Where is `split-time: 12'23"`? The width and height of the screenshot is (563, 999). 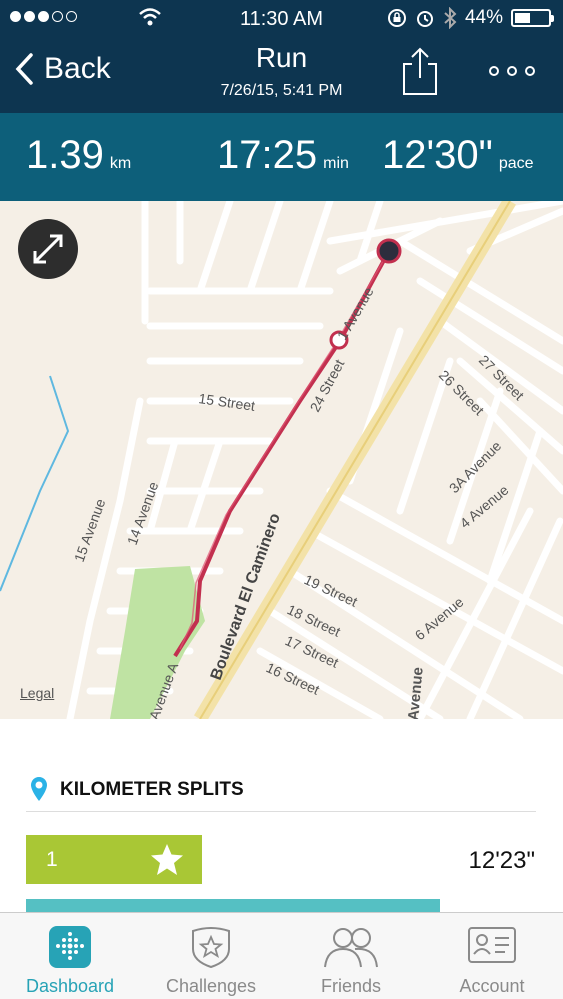 split-time: 12'23" is located at coordinates (502, 860).